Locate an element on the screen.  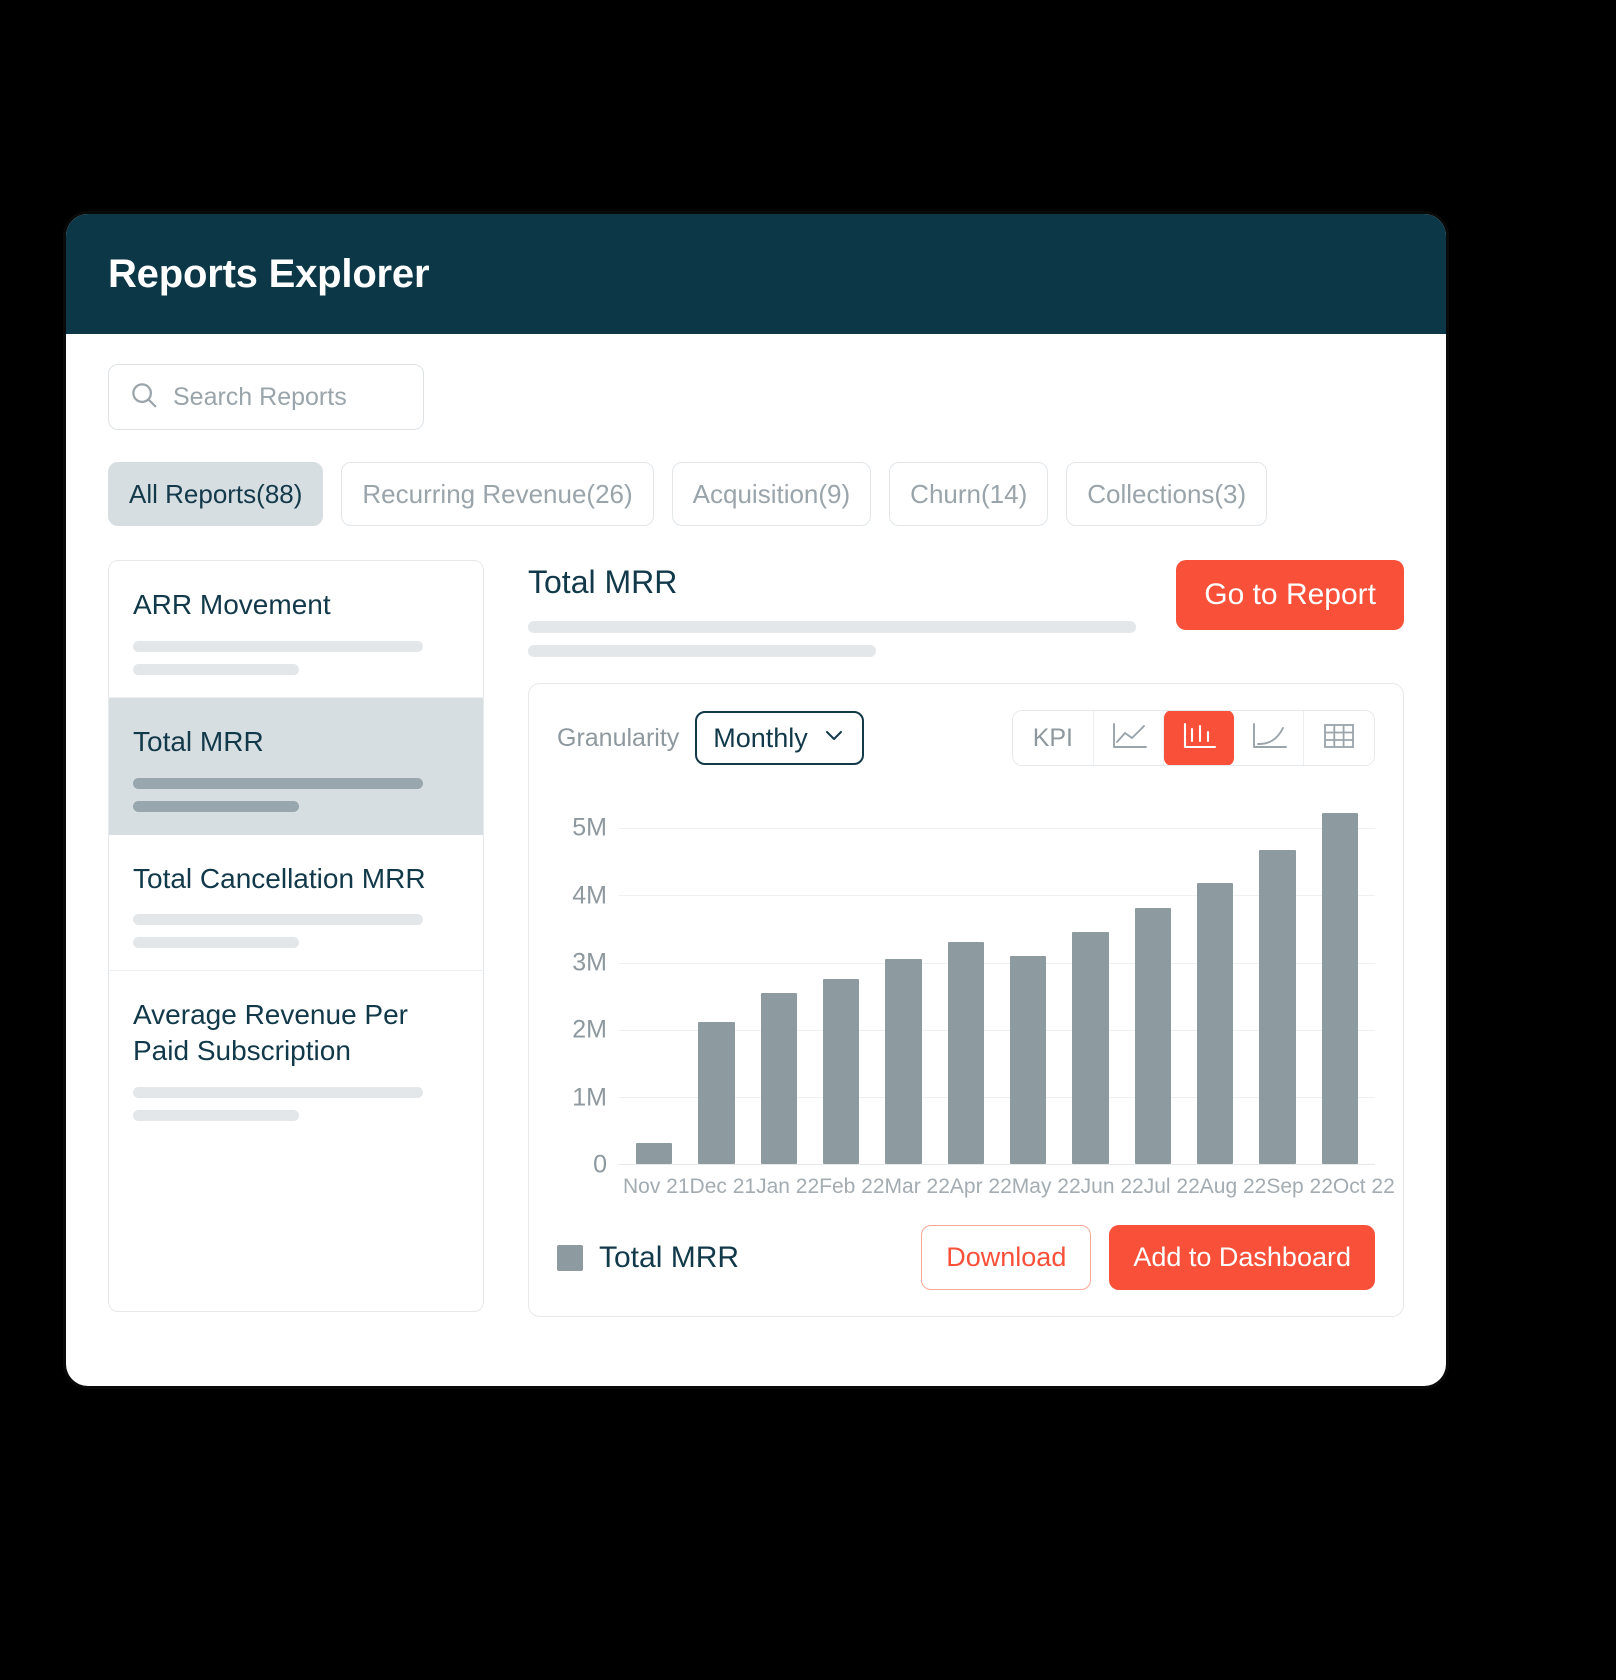
granularity-value: Monthly is located at coordinates (760, 737).